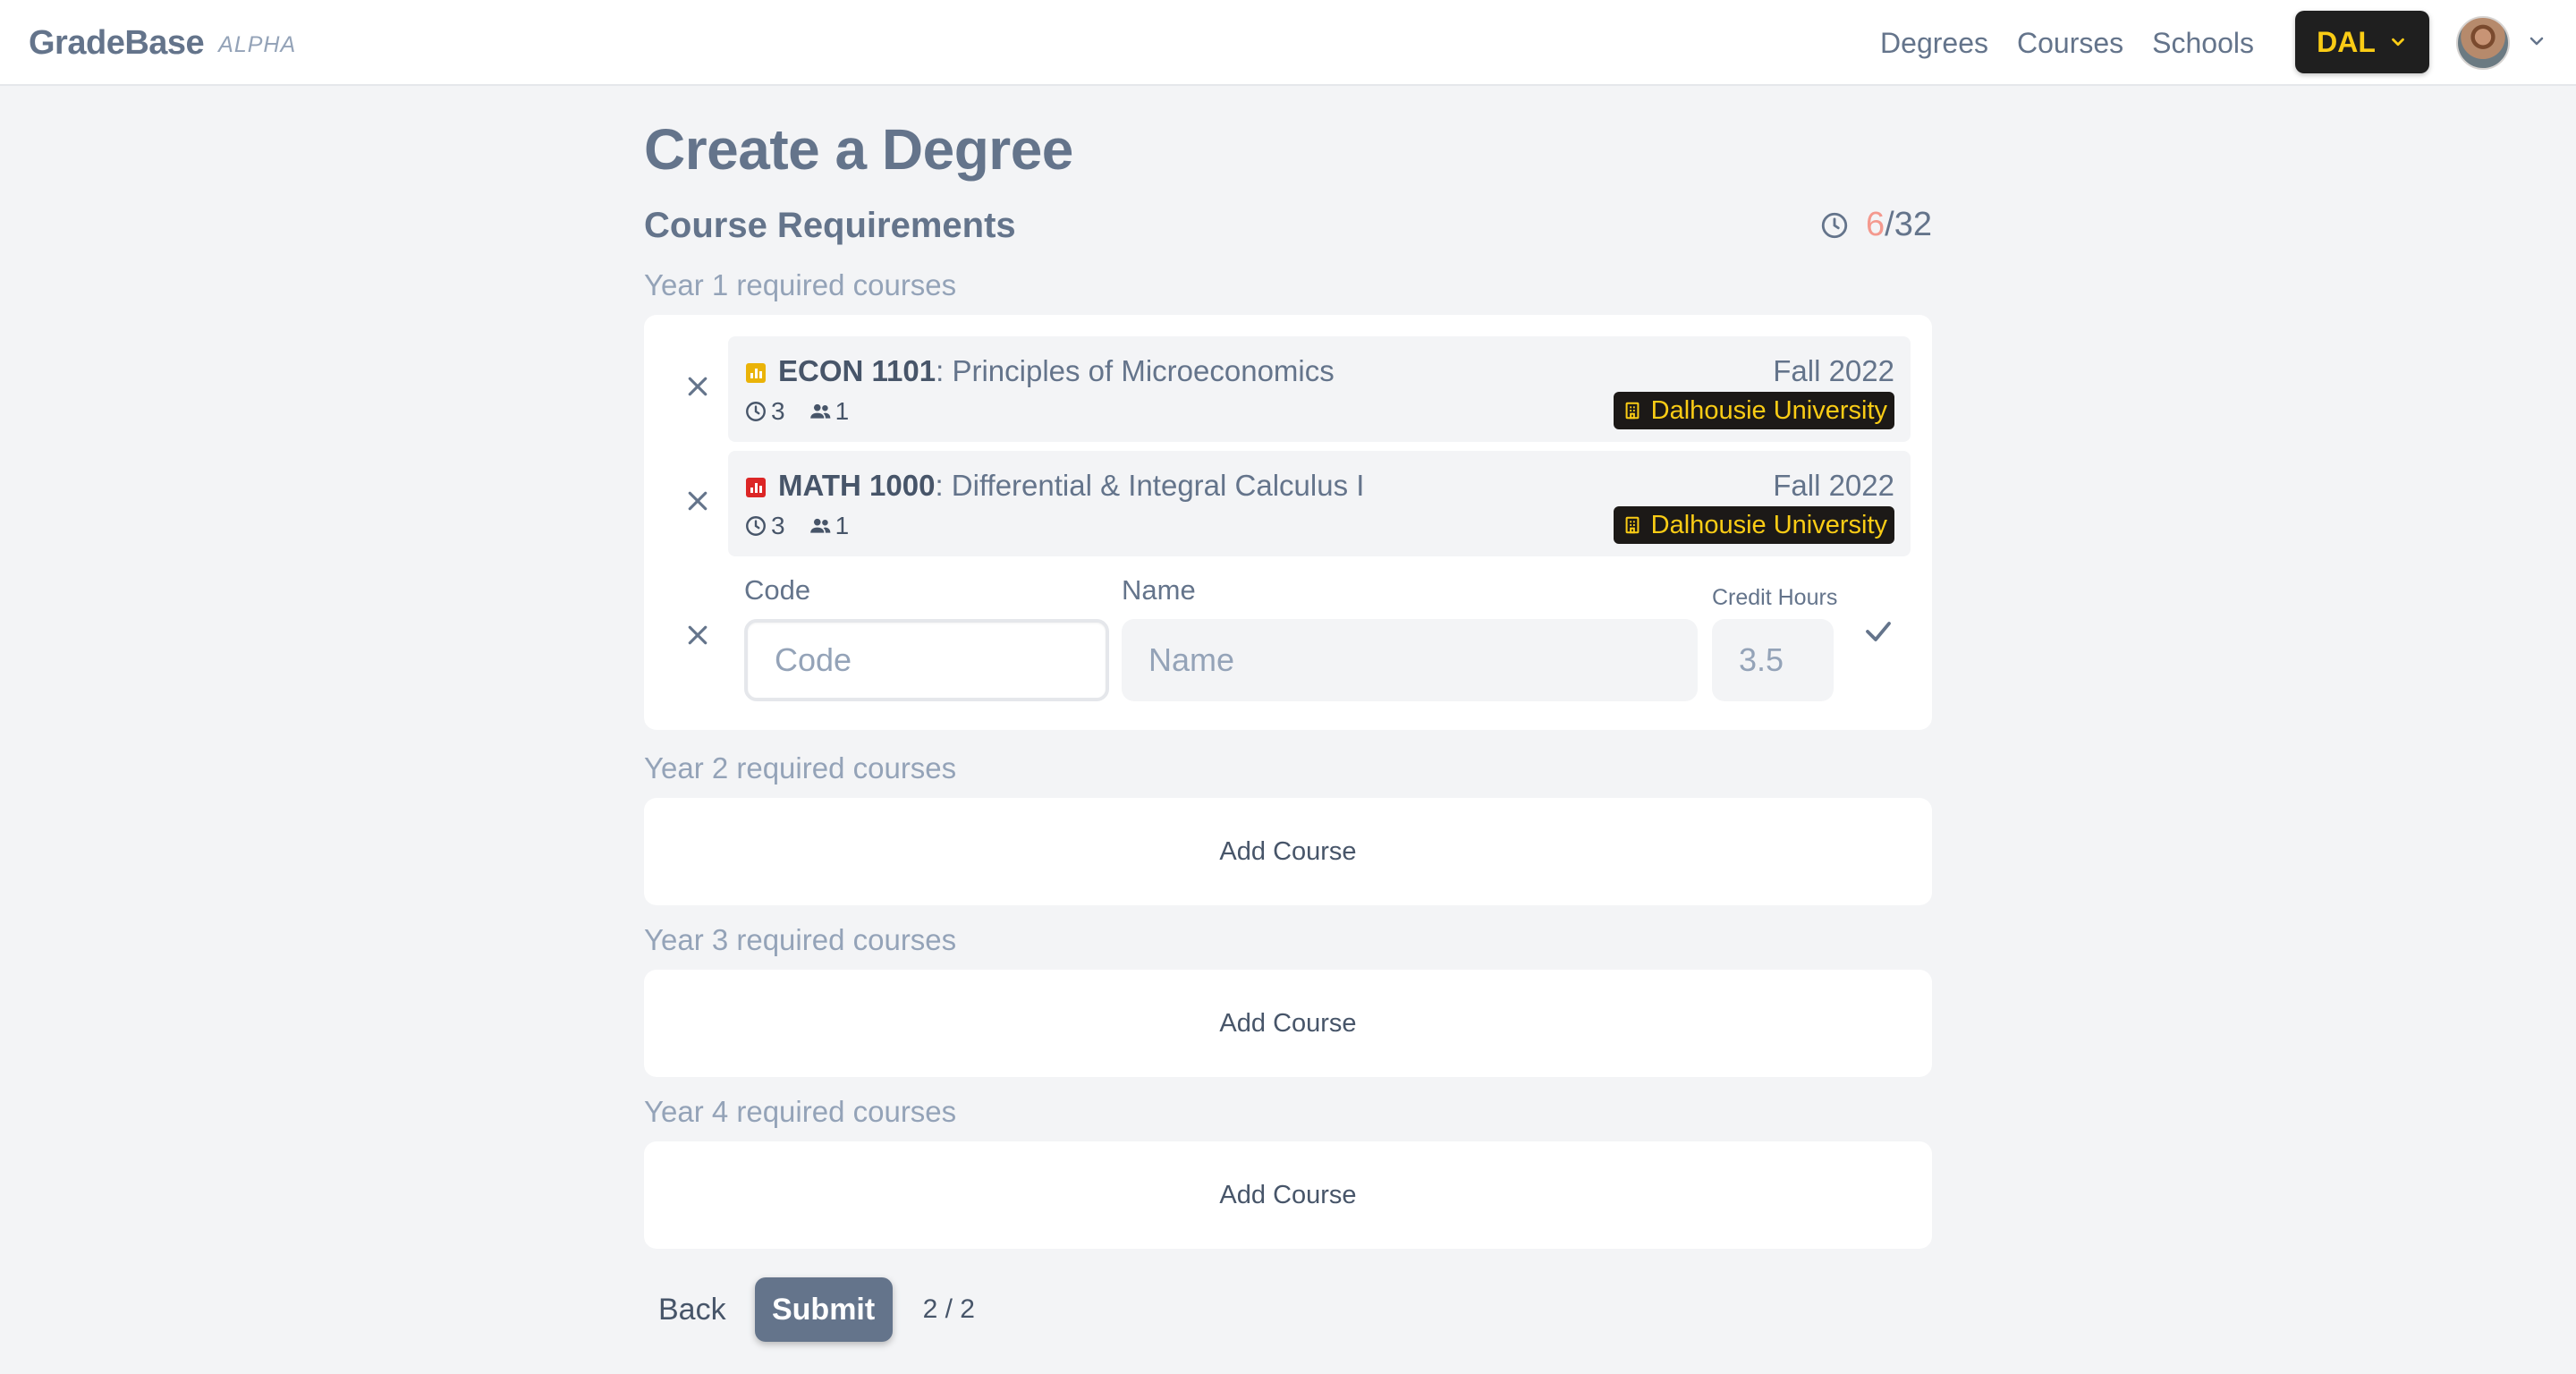 This screenshot has width=2576, height=1374. What do you see at coordinates (830, 225) in the screenshot?
I see `section-title: Course Requirements` at bounding box center [830, 225].